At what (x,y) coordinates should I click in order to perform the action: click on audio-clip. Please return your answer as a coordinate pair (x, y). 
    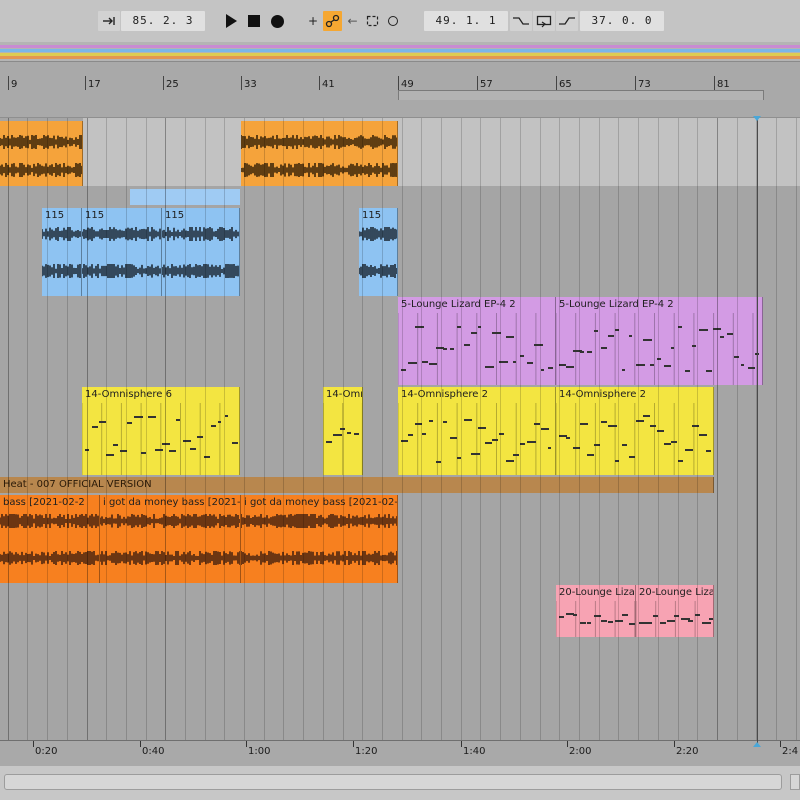
    Looking at the image, I should click on (41, 153).